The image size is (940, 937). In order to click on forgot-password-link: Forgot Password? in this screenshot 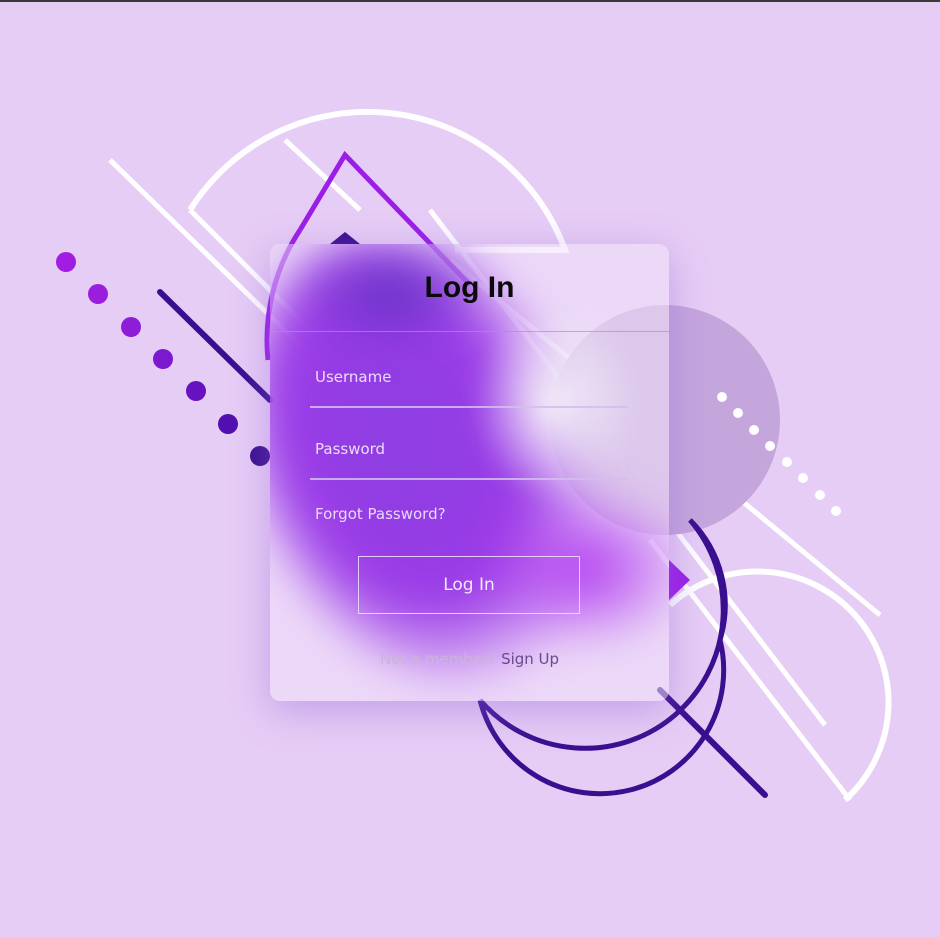, I will do `click(380, 514)`.